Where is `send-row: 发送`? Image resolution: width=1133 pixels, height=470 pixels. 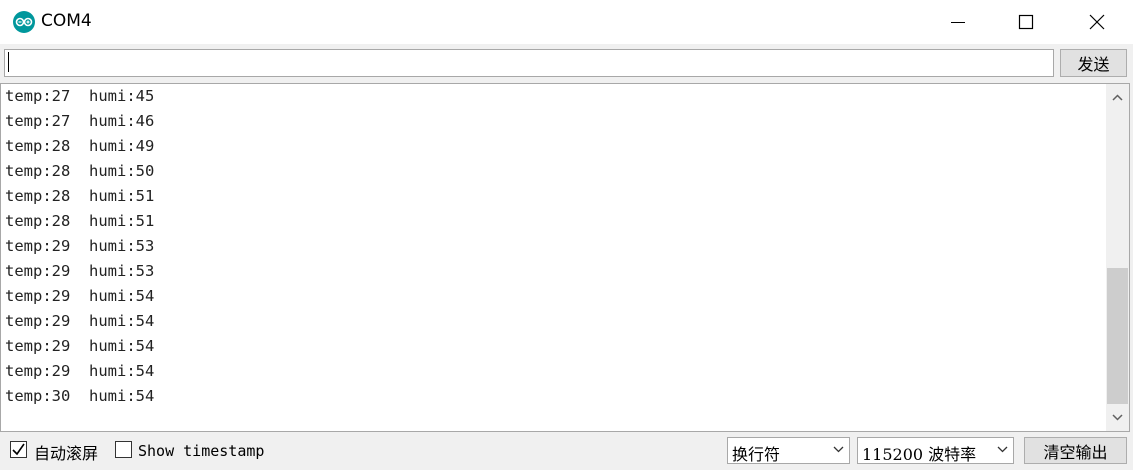
send-row: 发送 is located at coordinates (566, 64).